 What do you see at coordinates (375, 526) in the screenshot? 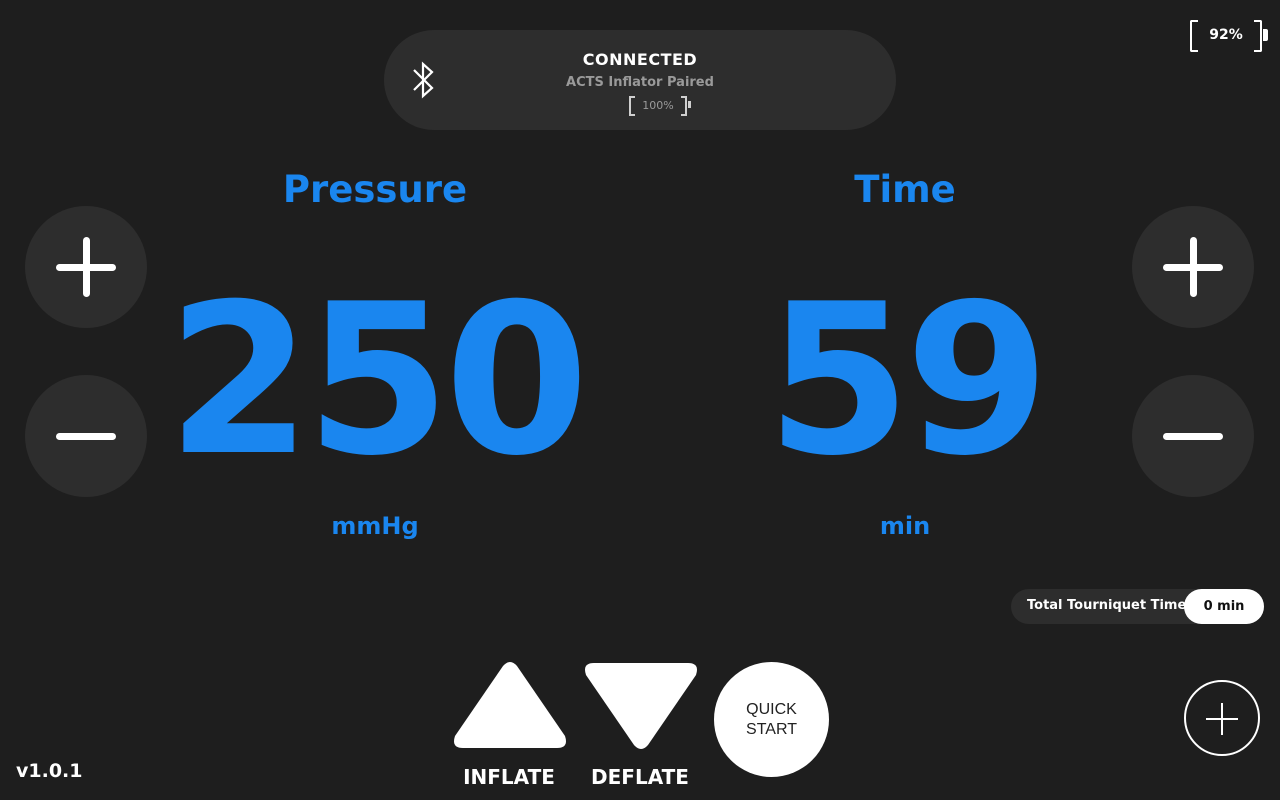
I see `pressure-unit: mmHg` at bounding box center [375, 526].